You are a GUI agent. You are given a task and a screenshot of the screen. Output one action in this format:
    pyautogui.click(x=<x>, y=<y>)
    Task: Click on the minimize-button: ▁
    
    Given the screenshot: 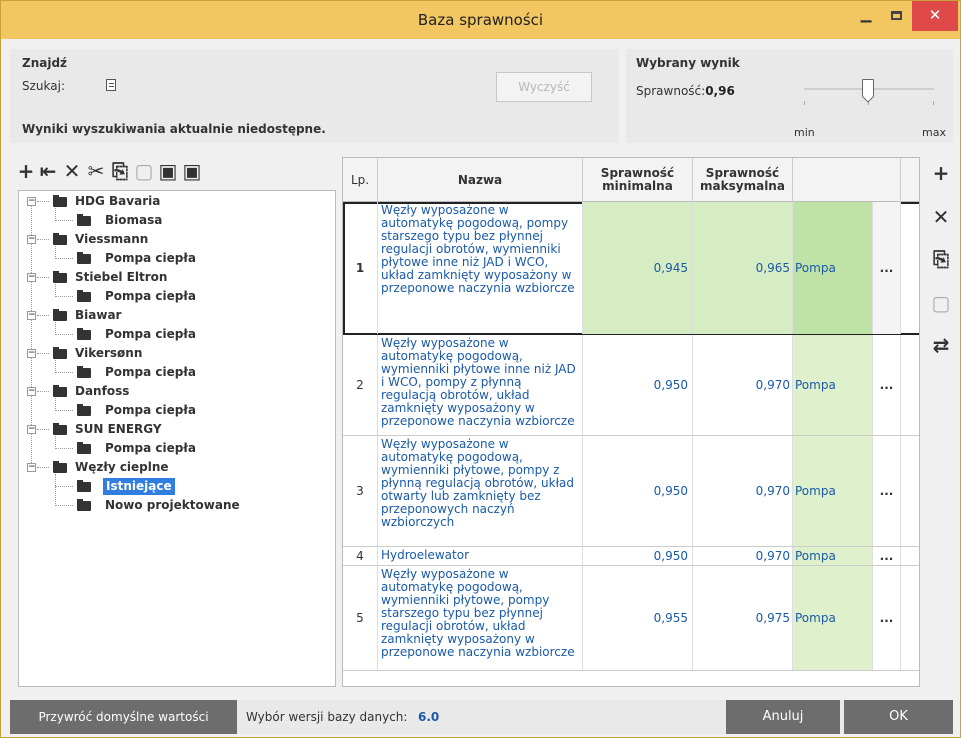 What is the action you would take?
    pyautogui.click(x=866, y=16)
    